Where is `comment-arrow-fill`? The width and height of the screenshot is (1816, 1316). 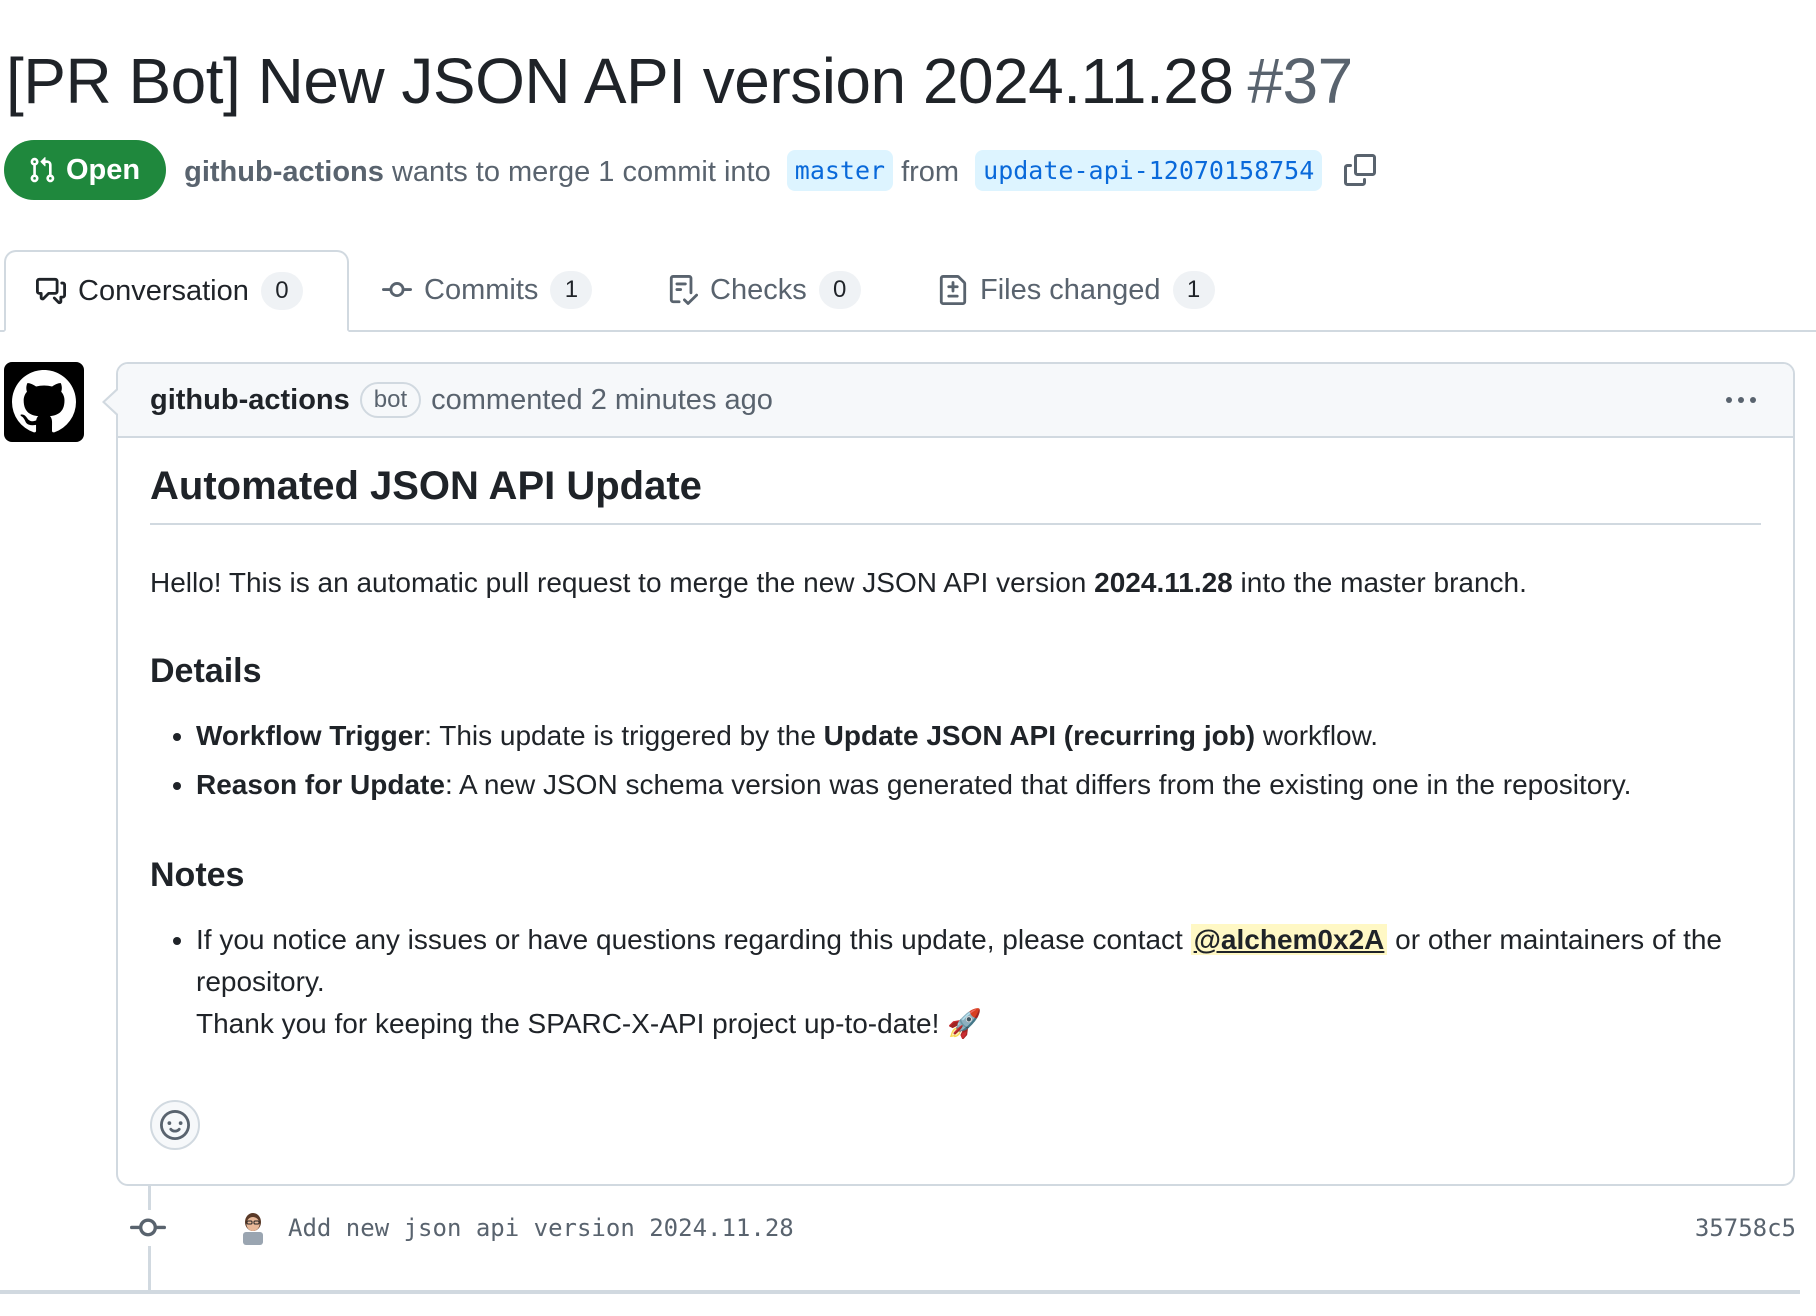
comment-arrow-fill is located at coordinates (111, 402).